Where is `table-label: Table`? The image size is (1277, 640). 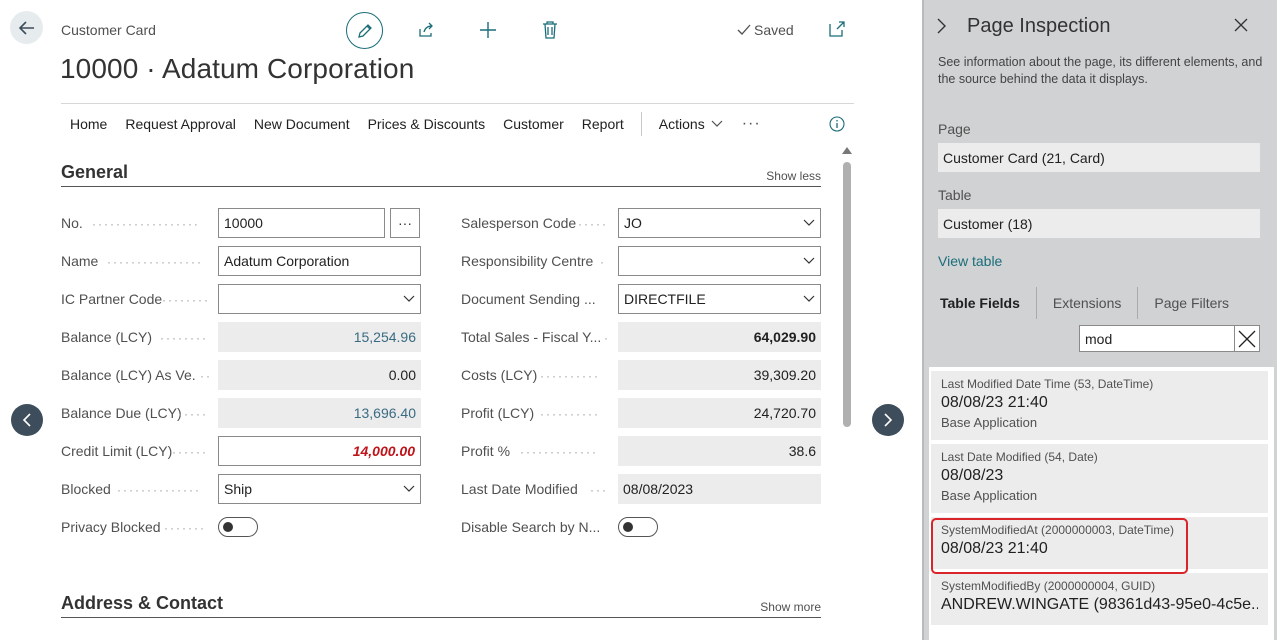
table-label: Table is located at coordinates (955, 195).